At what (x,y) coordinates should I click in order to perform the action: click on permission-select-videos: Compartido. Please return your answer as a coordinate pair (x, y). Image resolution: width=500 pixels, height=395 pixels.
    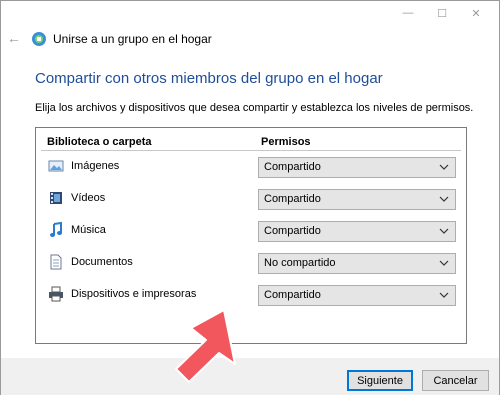
    Looking at the image, I should click on (357, 199).